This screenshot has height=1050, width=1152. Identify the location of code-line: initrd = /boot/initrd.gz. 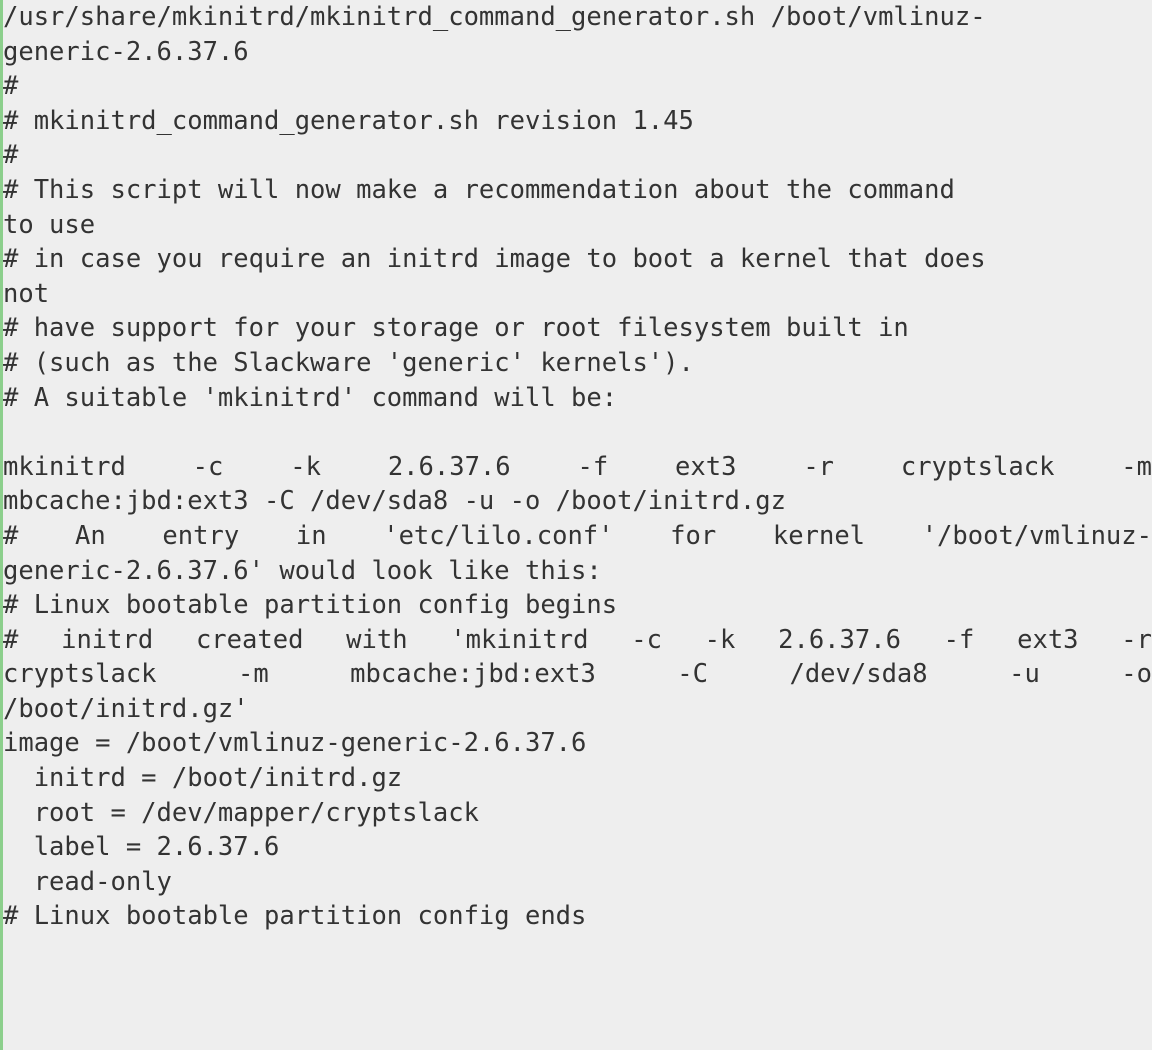
(203, 778).